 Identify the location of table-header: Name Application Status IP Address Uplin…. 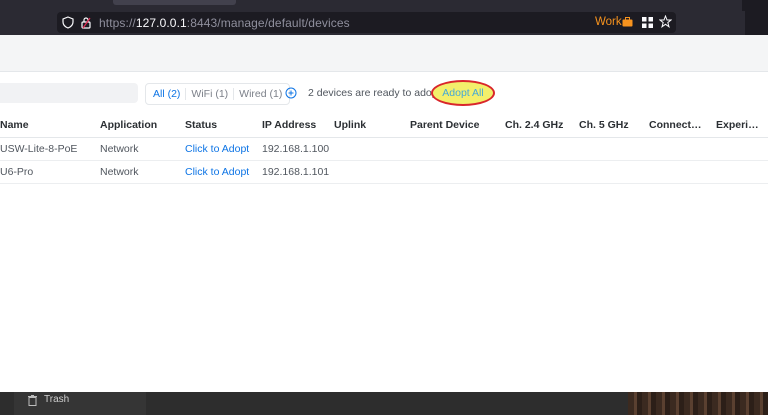
(384, 125).